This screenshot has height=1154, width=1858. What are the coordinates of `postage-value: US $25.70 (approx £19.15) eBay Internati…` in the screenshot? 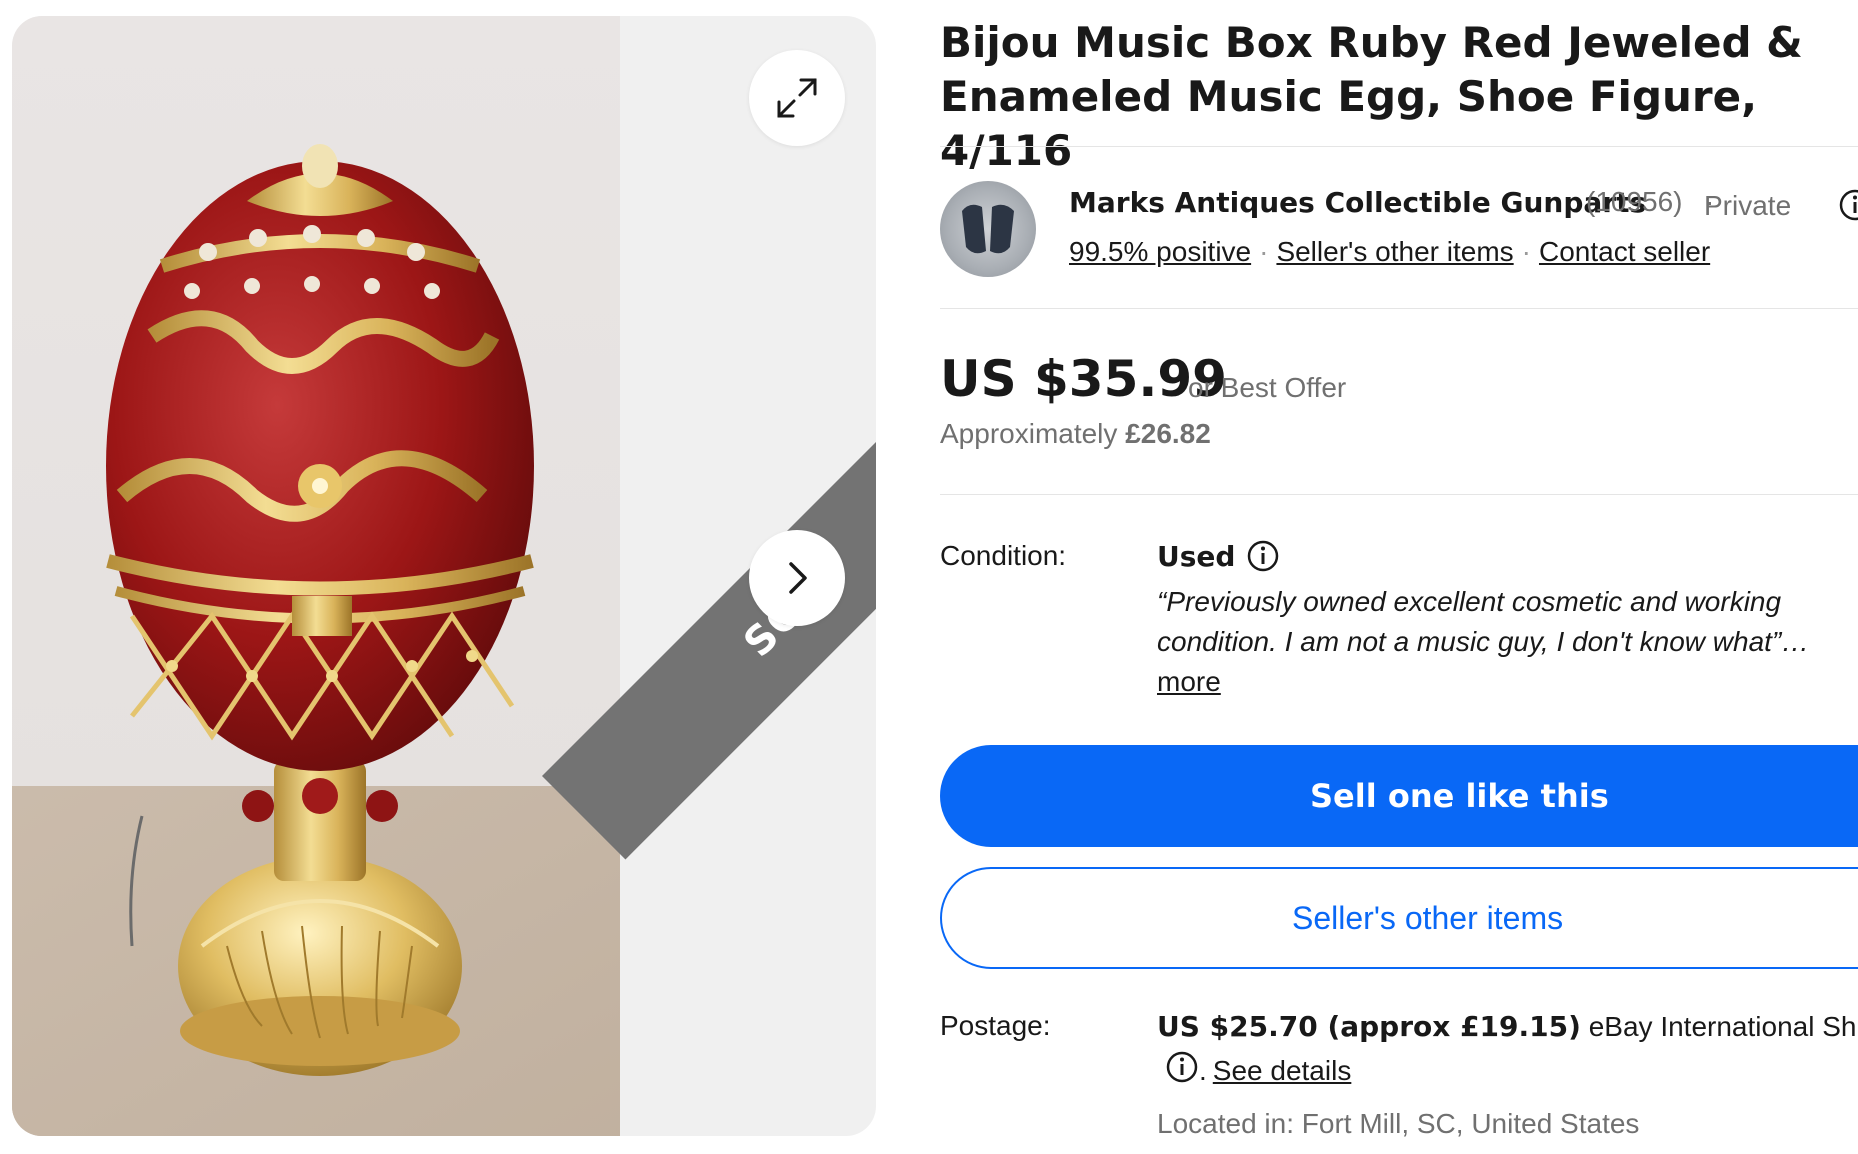 It's located at (1507, 1026).